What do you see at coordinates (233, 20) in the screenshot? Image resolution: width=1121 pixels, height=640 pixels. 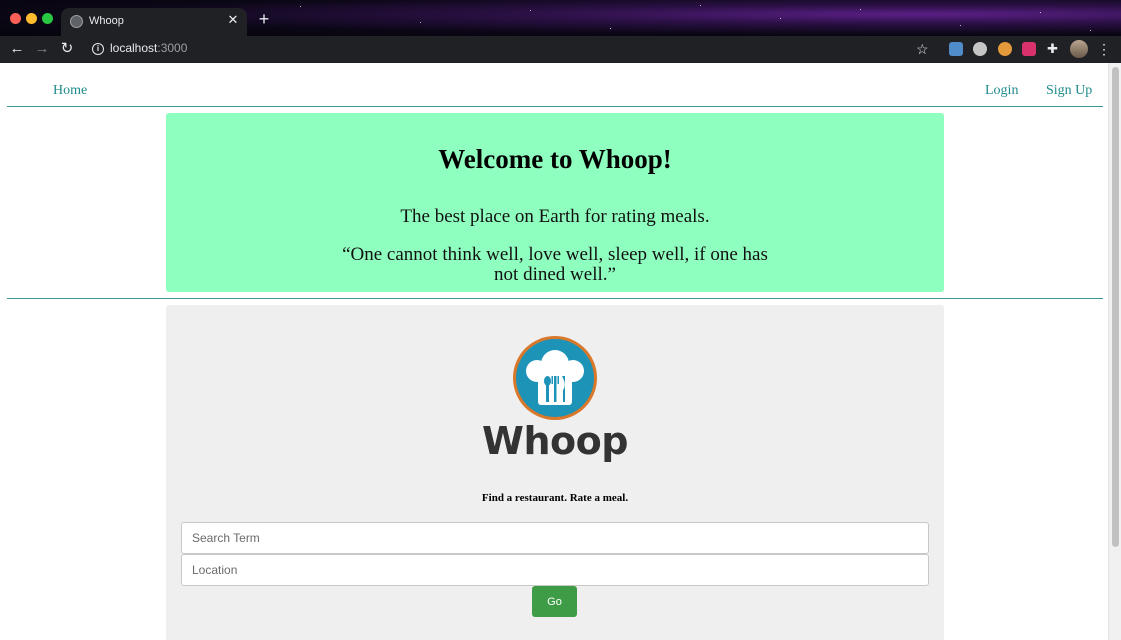 I see `close-tab-icon: ✕` at bounding box center [233, 20].